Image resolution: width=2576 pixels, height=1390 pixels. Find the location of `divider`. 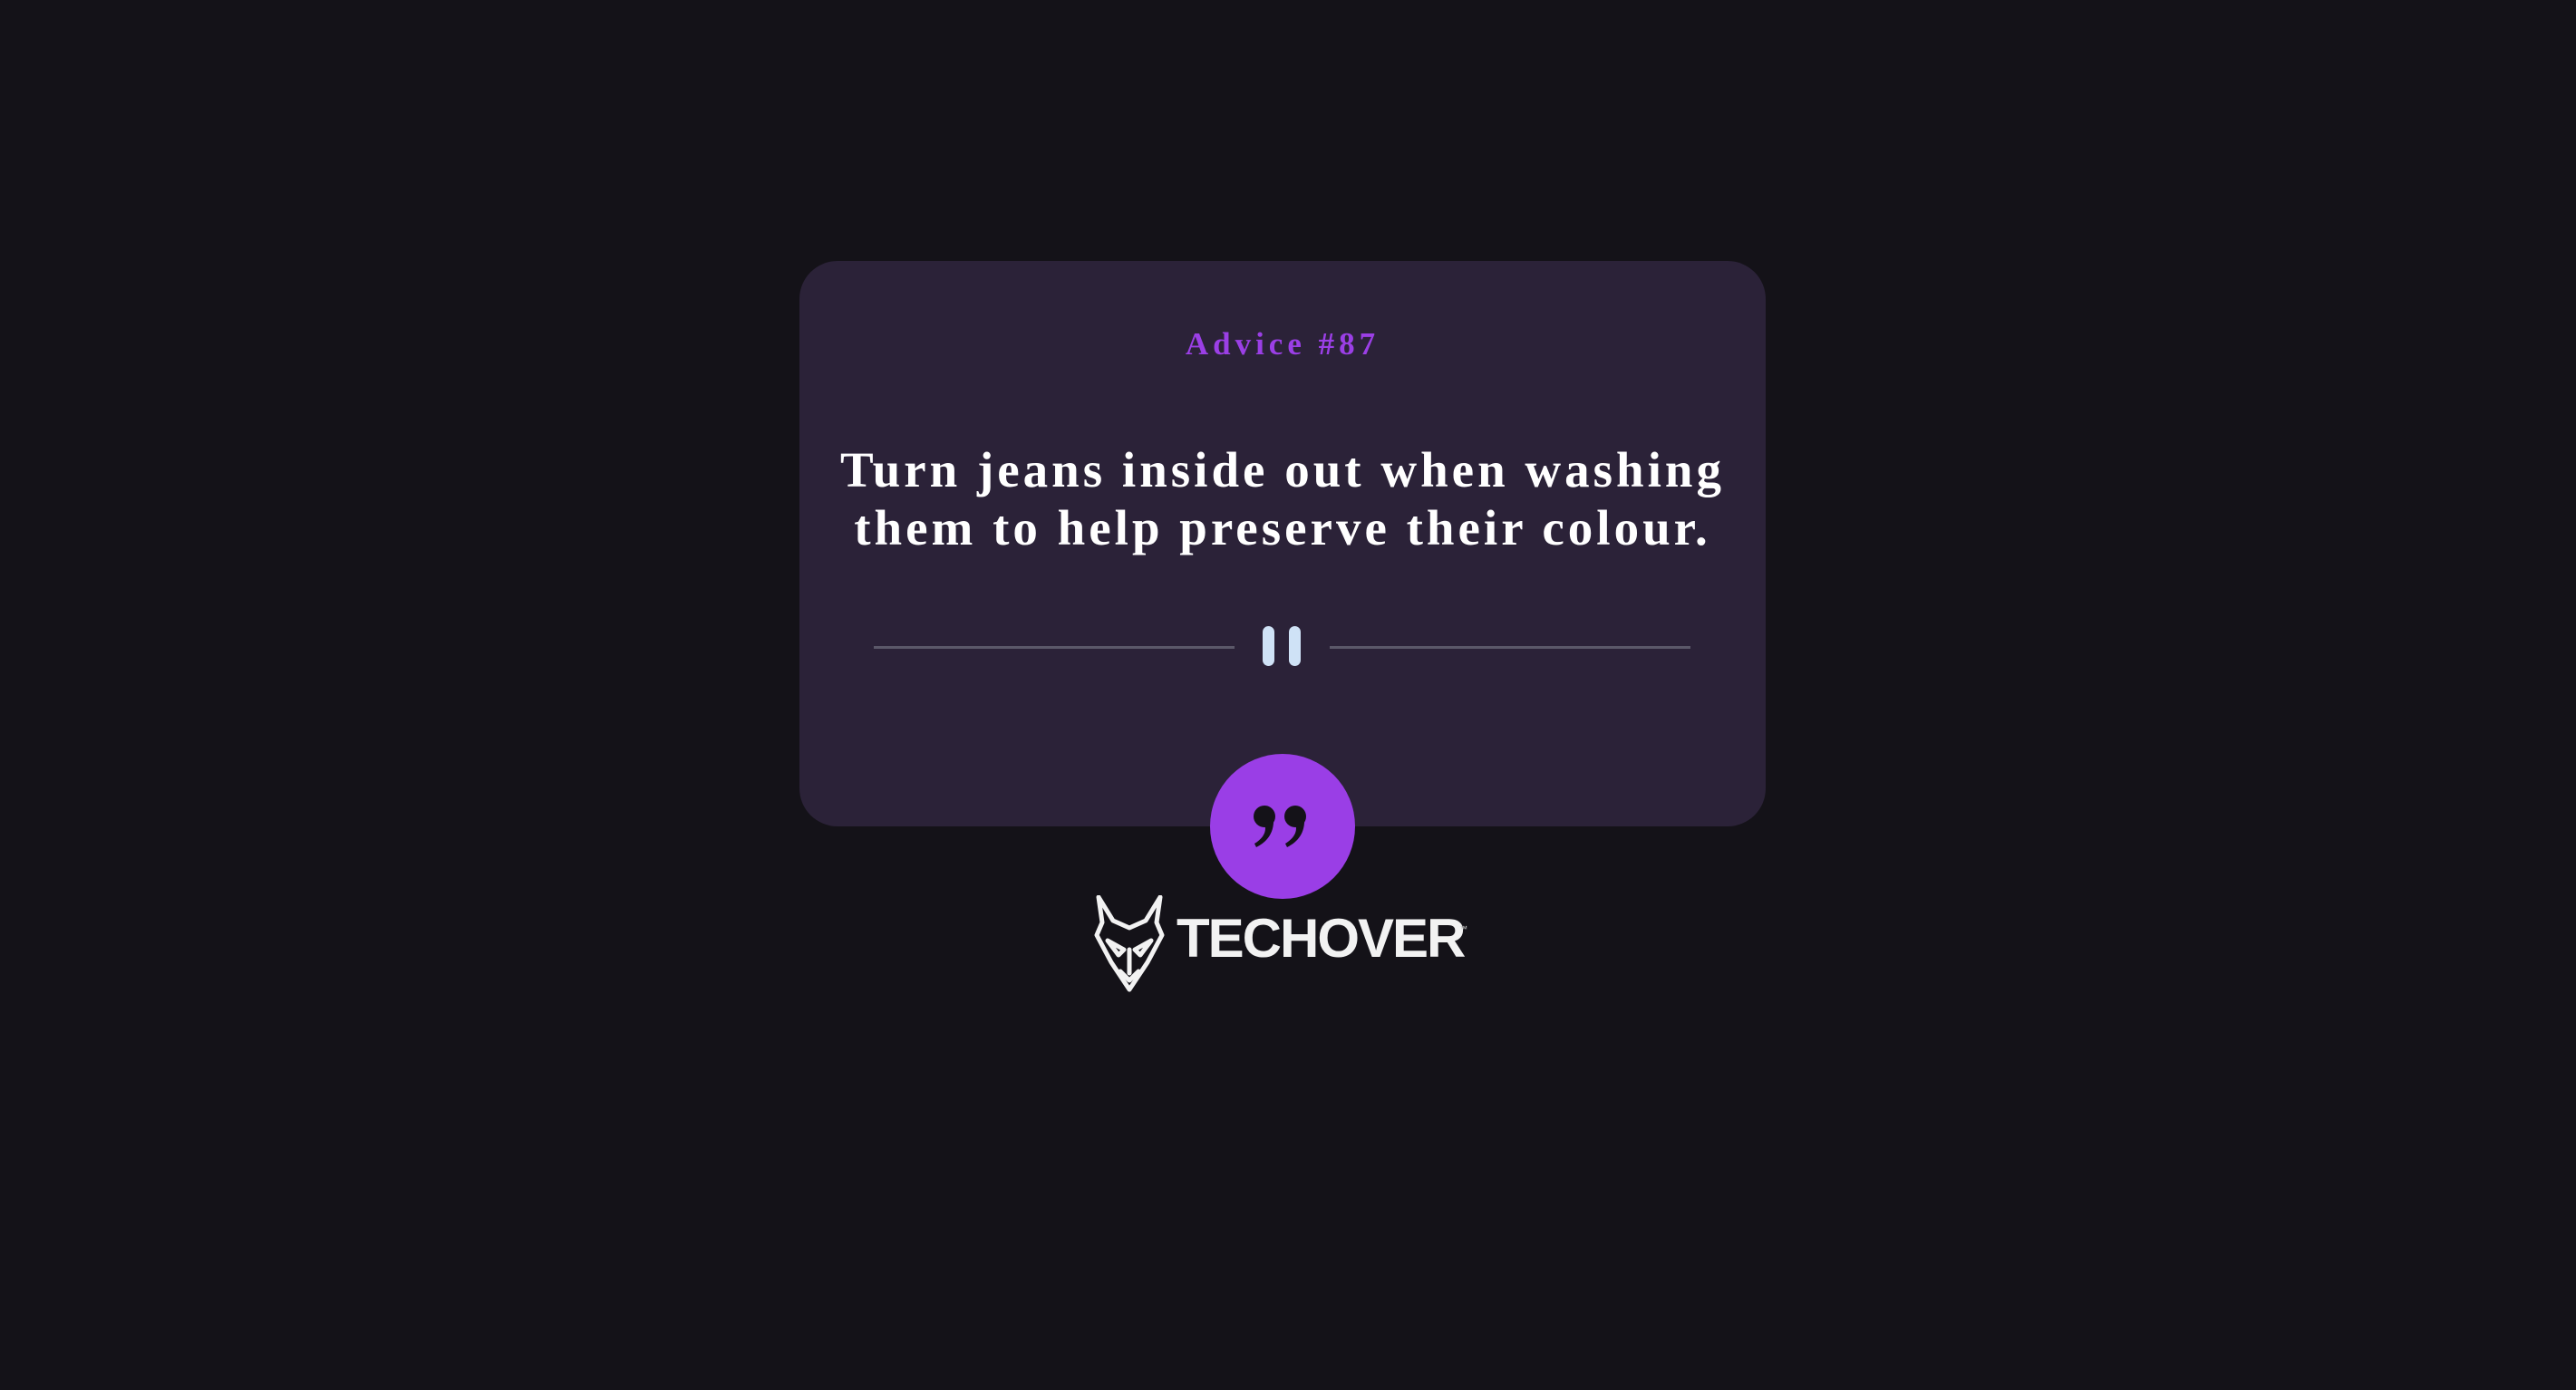

divider is located at coordinates (1282, 647).